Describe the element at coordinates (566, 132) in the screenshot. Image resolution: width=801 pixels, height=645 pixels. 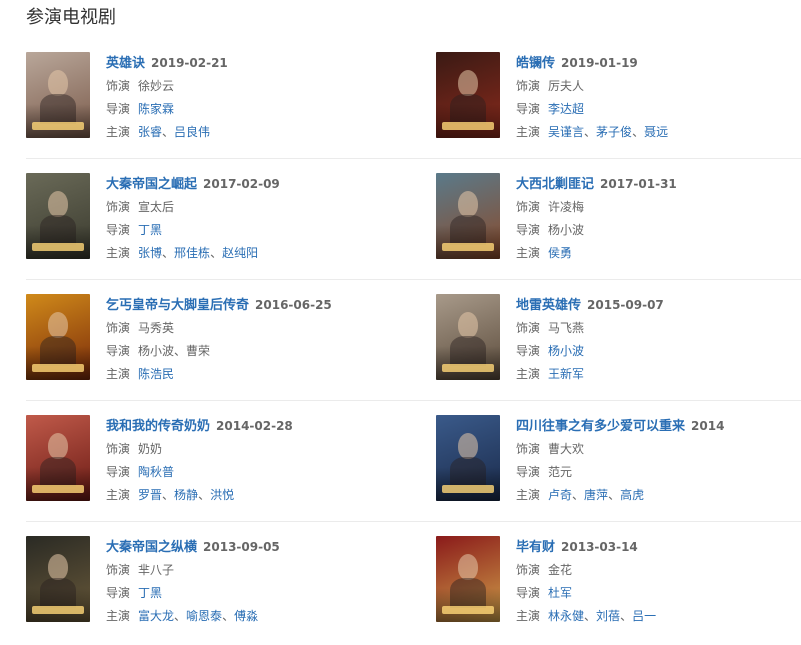
I see `star-name: 吴谨言` at that location.